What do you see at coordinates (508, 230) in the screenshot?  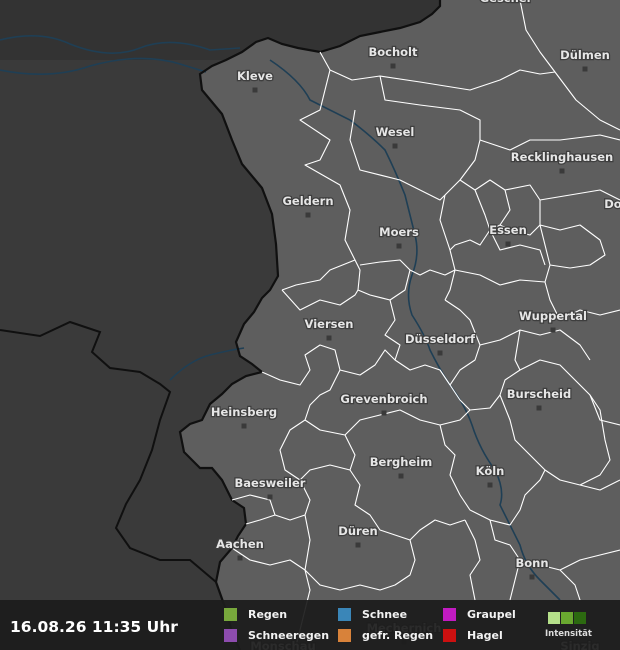 I see `city-label: Essen` at bounding box center [508, 230].